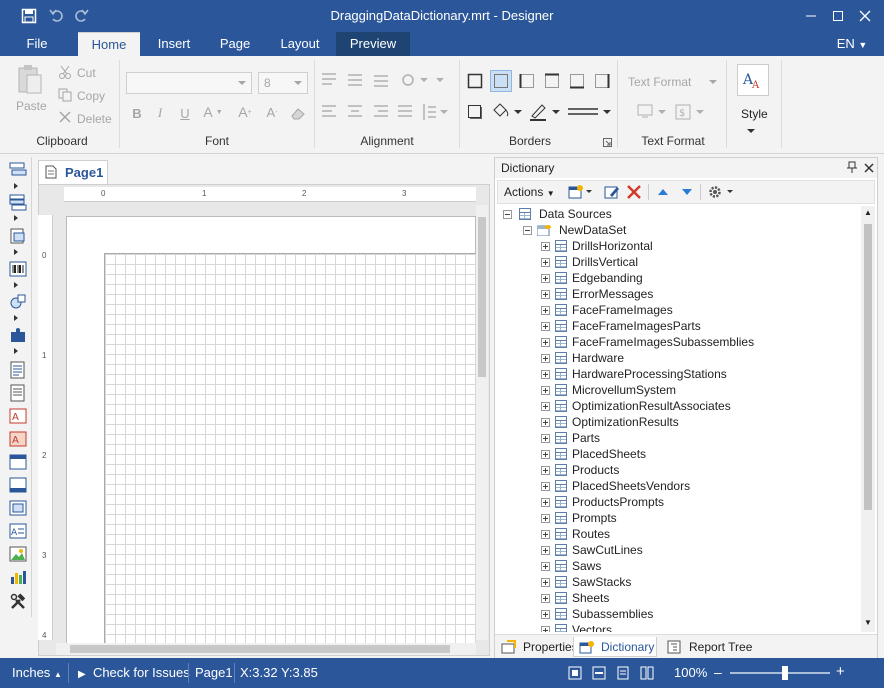 Image resolution: width=884 pixels, height=688 pixels. What do you see at coordinates (283, 83) in the screenshot?
I see `font-size-select: 8` at bounding box center [283, 83].